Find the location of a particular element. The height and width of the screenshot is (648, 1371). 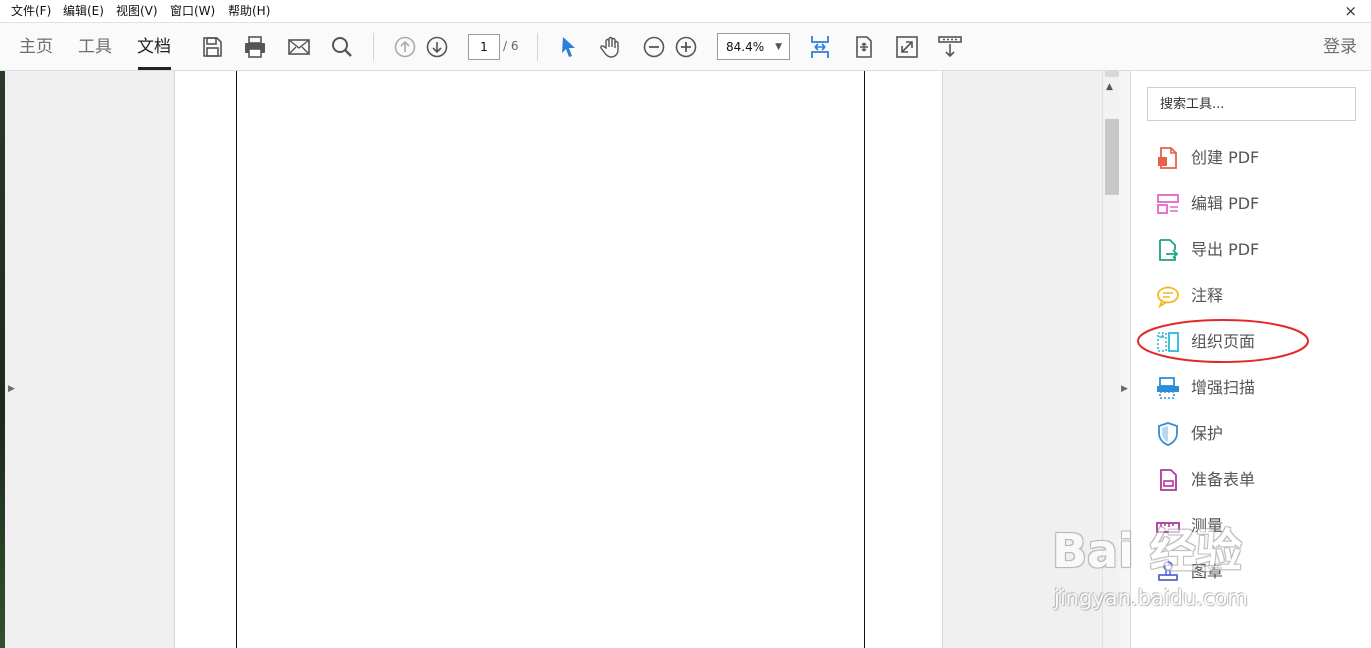

export-pdf-icon is located at coordinates (1168, 250).